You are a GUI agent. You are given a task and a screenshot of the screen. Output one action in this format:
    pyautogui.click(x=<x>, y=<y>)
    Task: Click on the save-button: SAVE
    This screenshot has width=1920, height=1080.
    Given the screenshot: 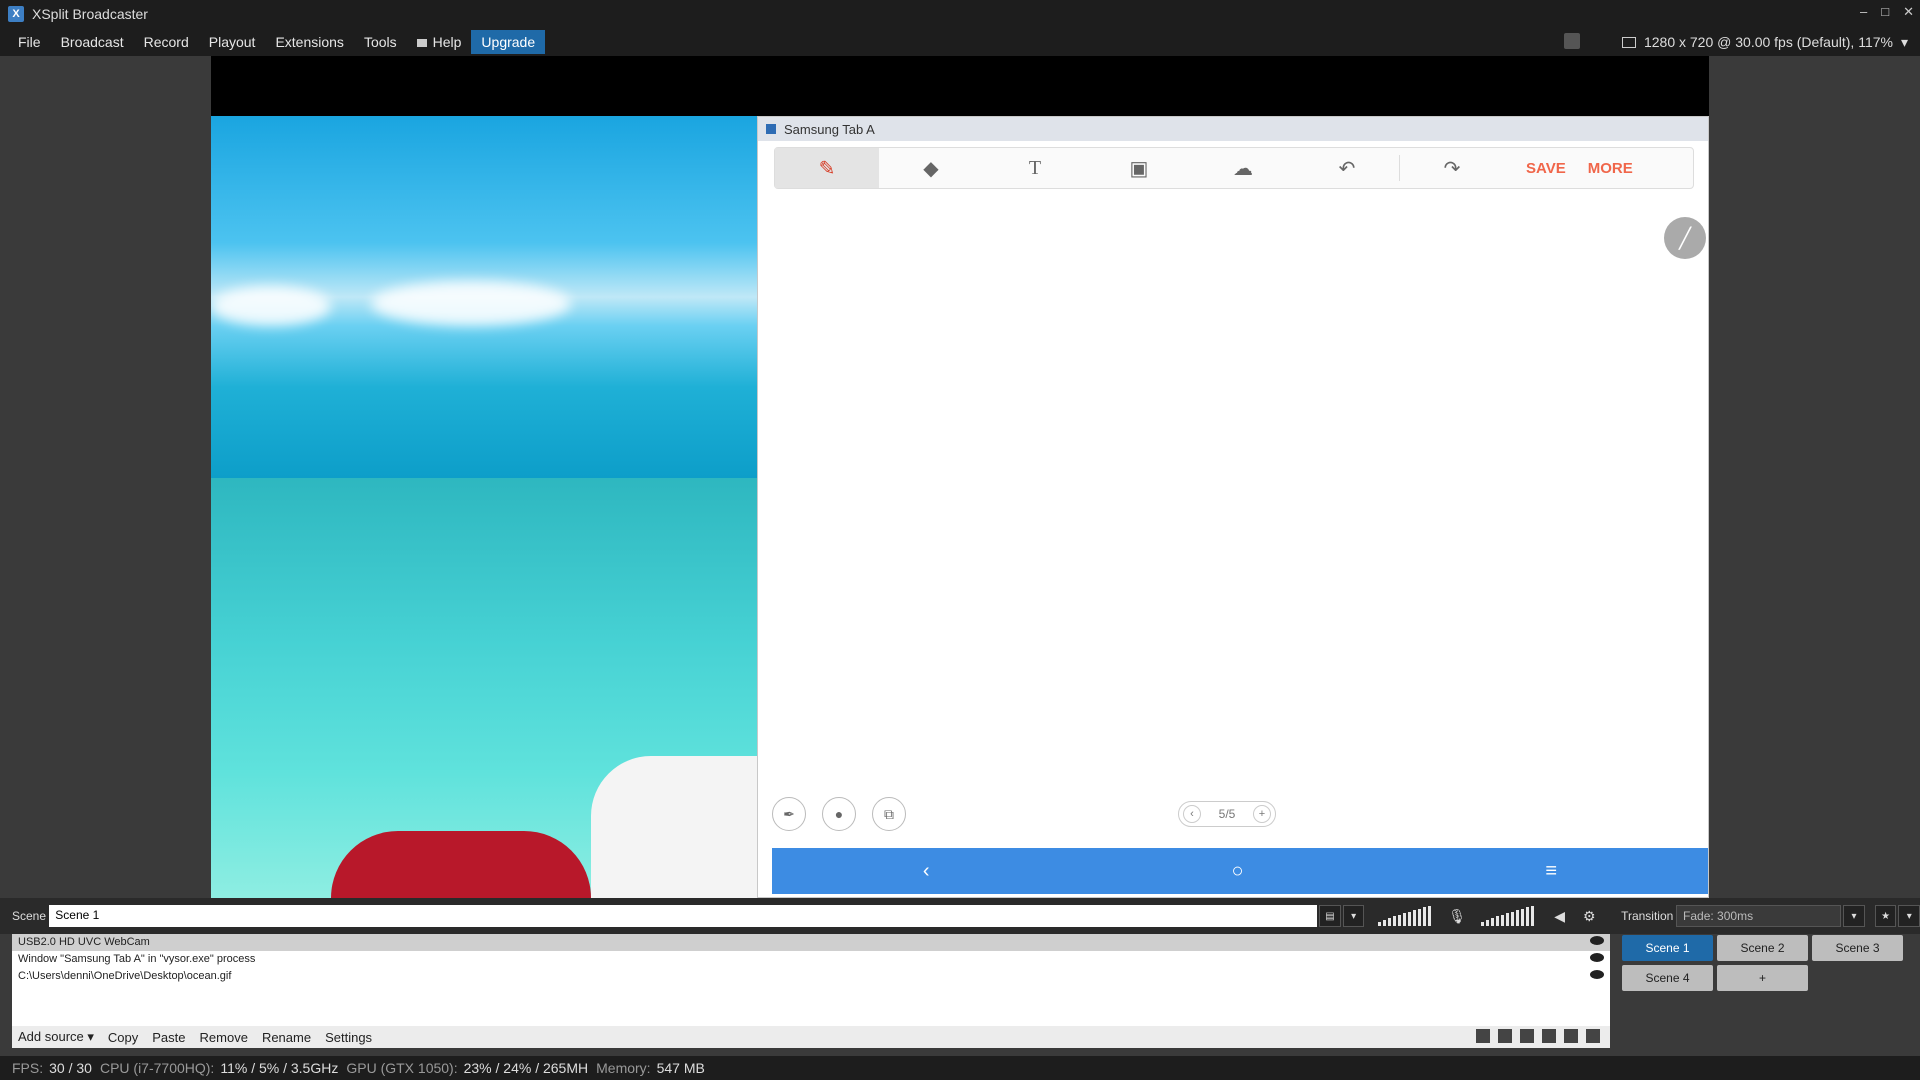 What is the action you would take?
    pyautogui.click(x=1546, y=168)
    